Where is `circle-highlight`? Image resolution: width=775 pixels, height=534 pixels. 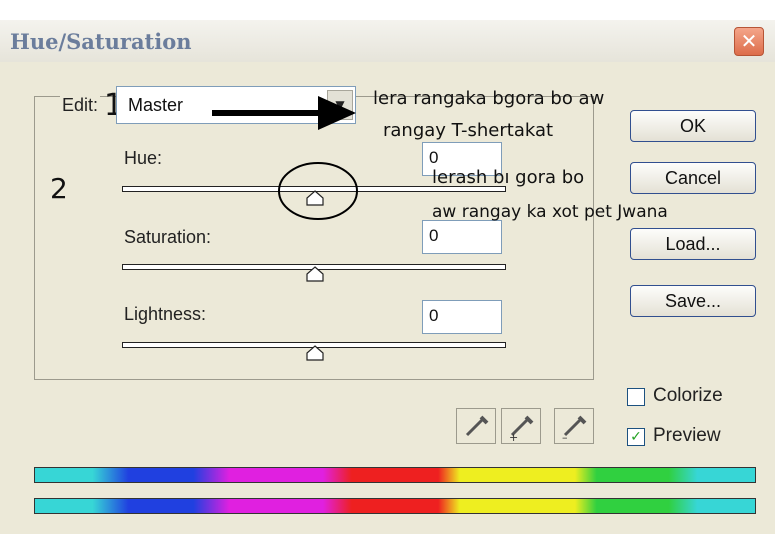
circle-highlight is located at coordinates (318, 191).